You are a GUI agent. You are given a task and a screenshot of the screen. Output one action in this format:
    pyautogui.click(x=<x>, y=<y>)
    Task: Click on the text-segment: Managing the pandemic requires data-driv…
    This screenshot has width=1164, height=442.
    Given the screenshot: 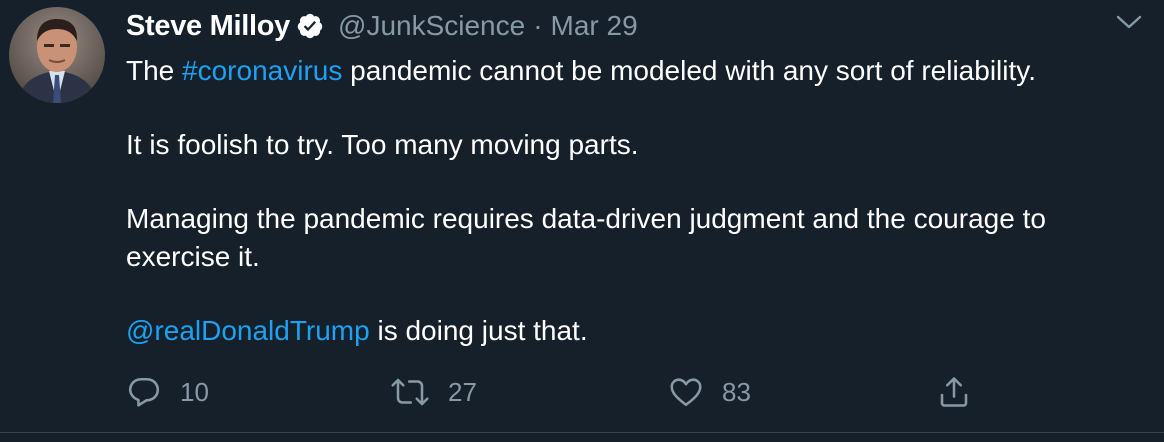 What is the action you would take?
    pyautogui.click(x=586, y=237)
    